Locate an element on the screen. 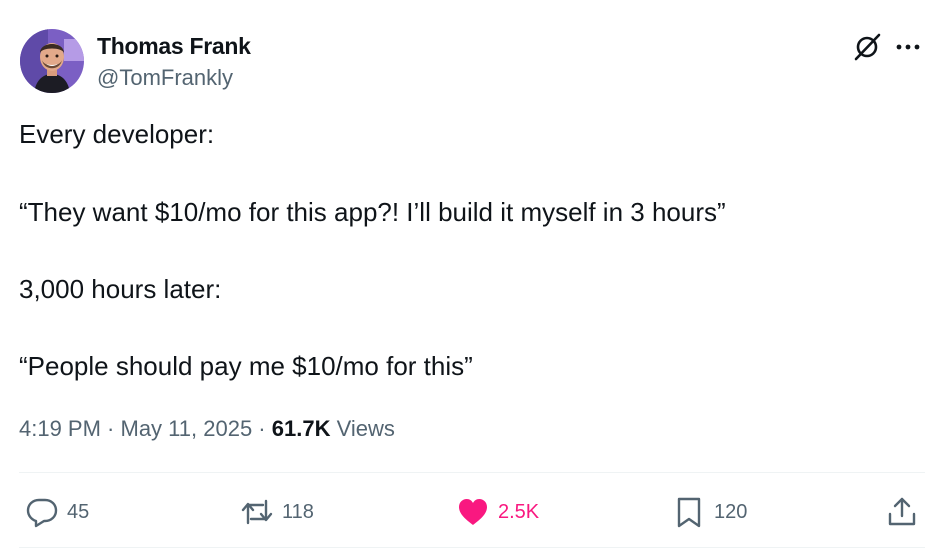 Image resolution: width=944 pixels, height=556 pixels. bookmark-icon is located at coordinates (689, 512).